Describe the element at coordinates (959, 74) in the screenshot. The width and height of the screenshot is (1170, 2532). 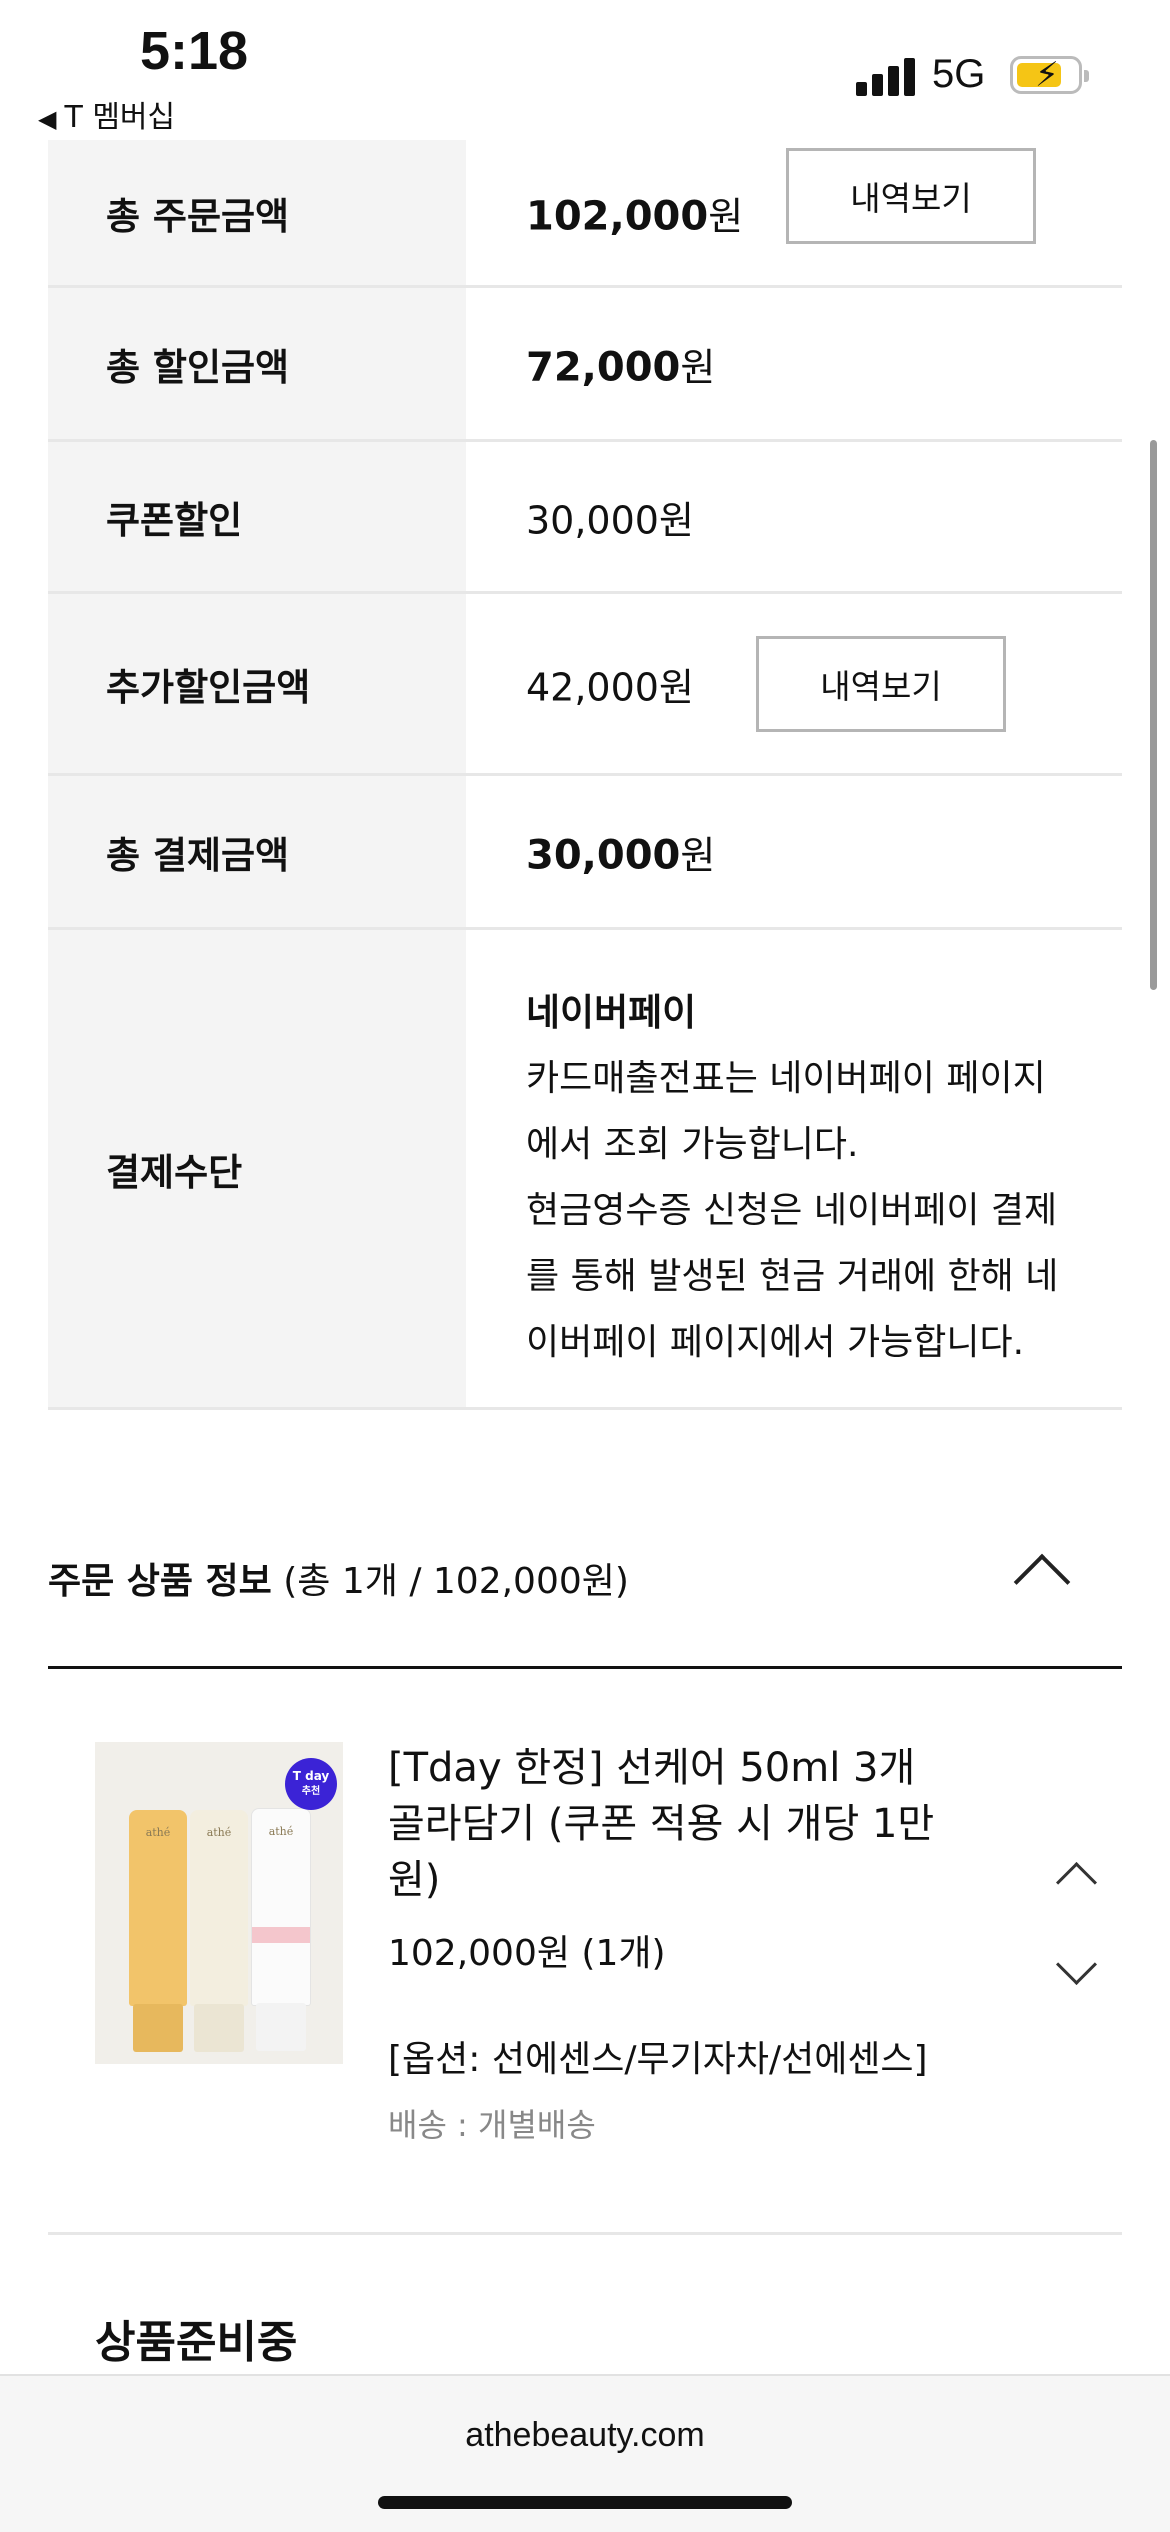
I see `network-type: 5G` at that location.